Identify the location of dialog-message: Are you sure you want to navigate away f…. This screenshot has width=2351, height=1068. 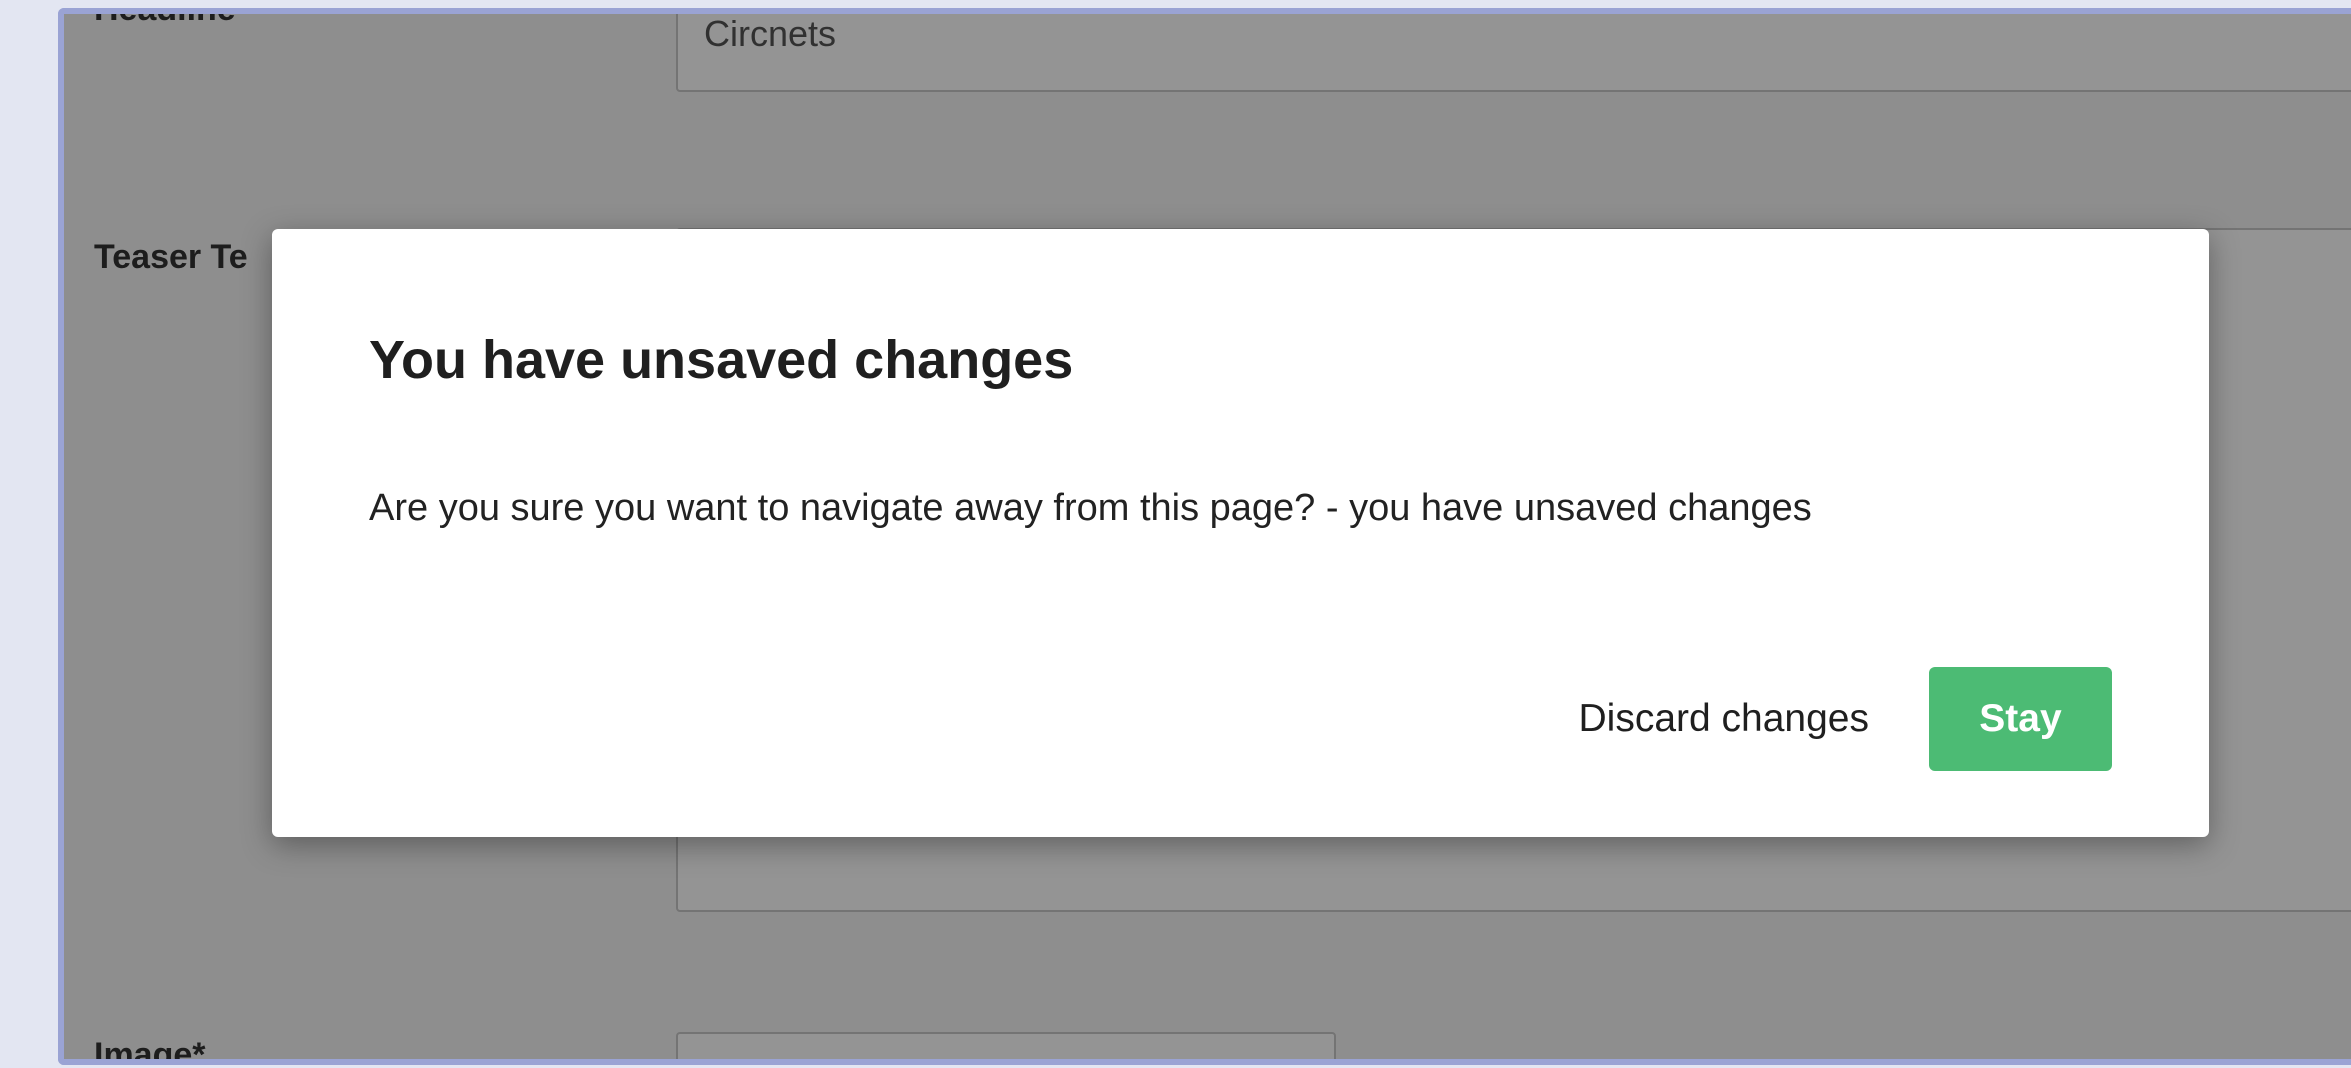
(1090, 508).